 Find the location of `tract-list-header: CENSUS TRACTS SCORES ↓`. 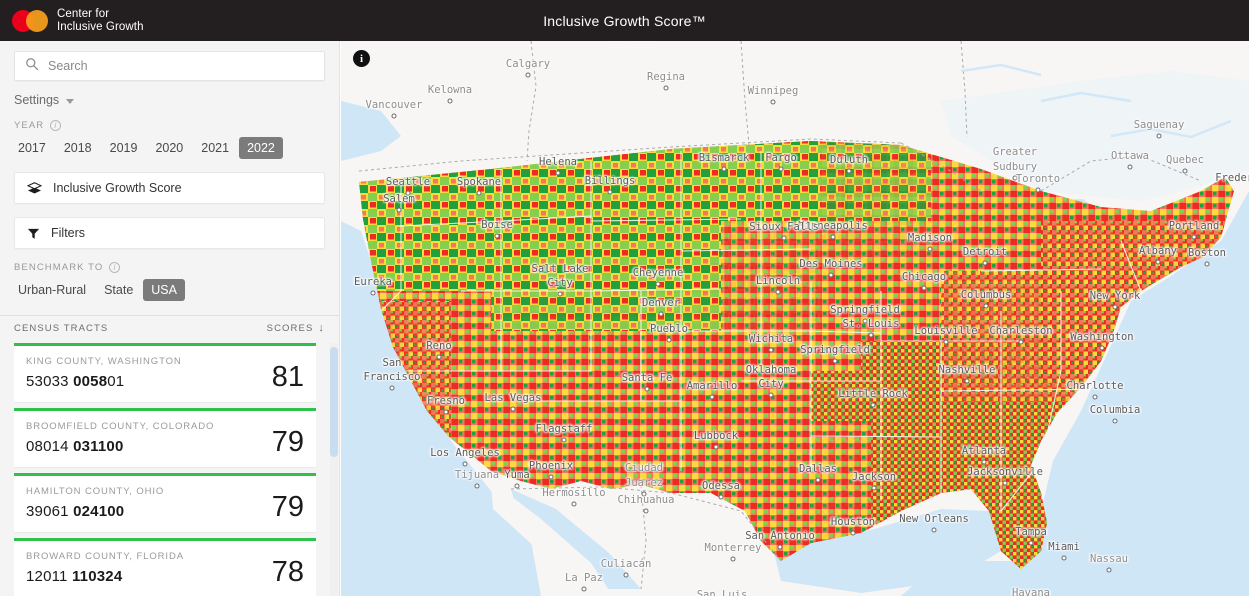

tract-list-header: CENSUS TRACTS SCORES ↓ is located at coordinates (169, 328).